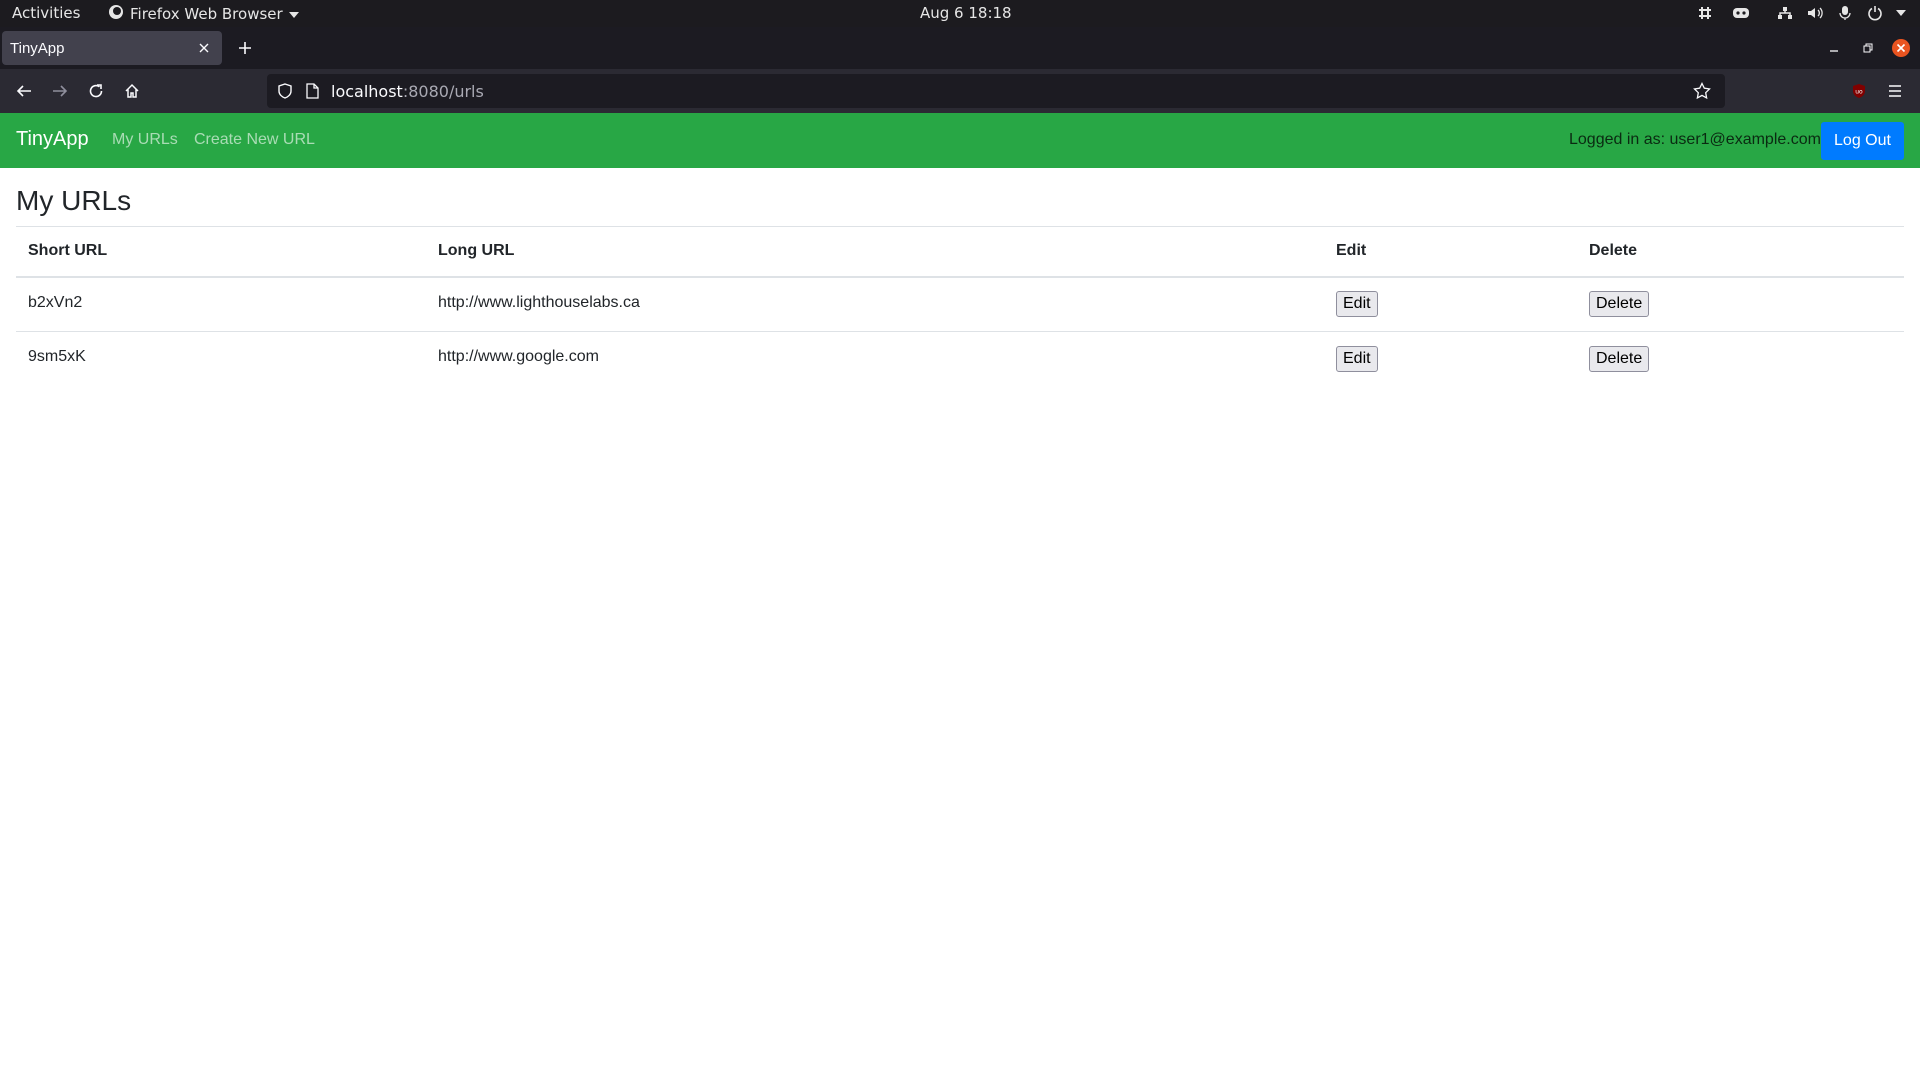 The width and height of the screenshot is (1920, 1080). What do you see at coordinates (37, 48) in the screenshot?
I see `tab-title: TinyApp` at bounding box center [37, 48].